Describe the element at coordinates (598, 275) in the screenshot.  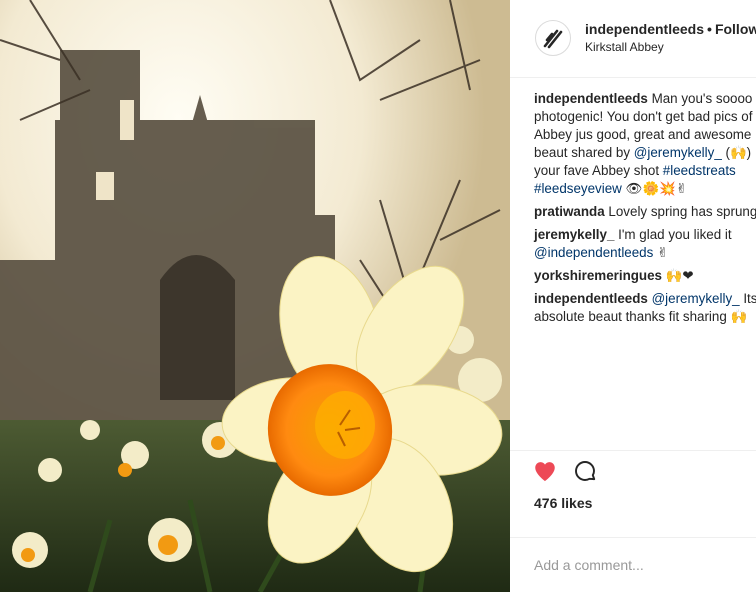
I see `comment-author-link: yorkshiremeringues` at that location.